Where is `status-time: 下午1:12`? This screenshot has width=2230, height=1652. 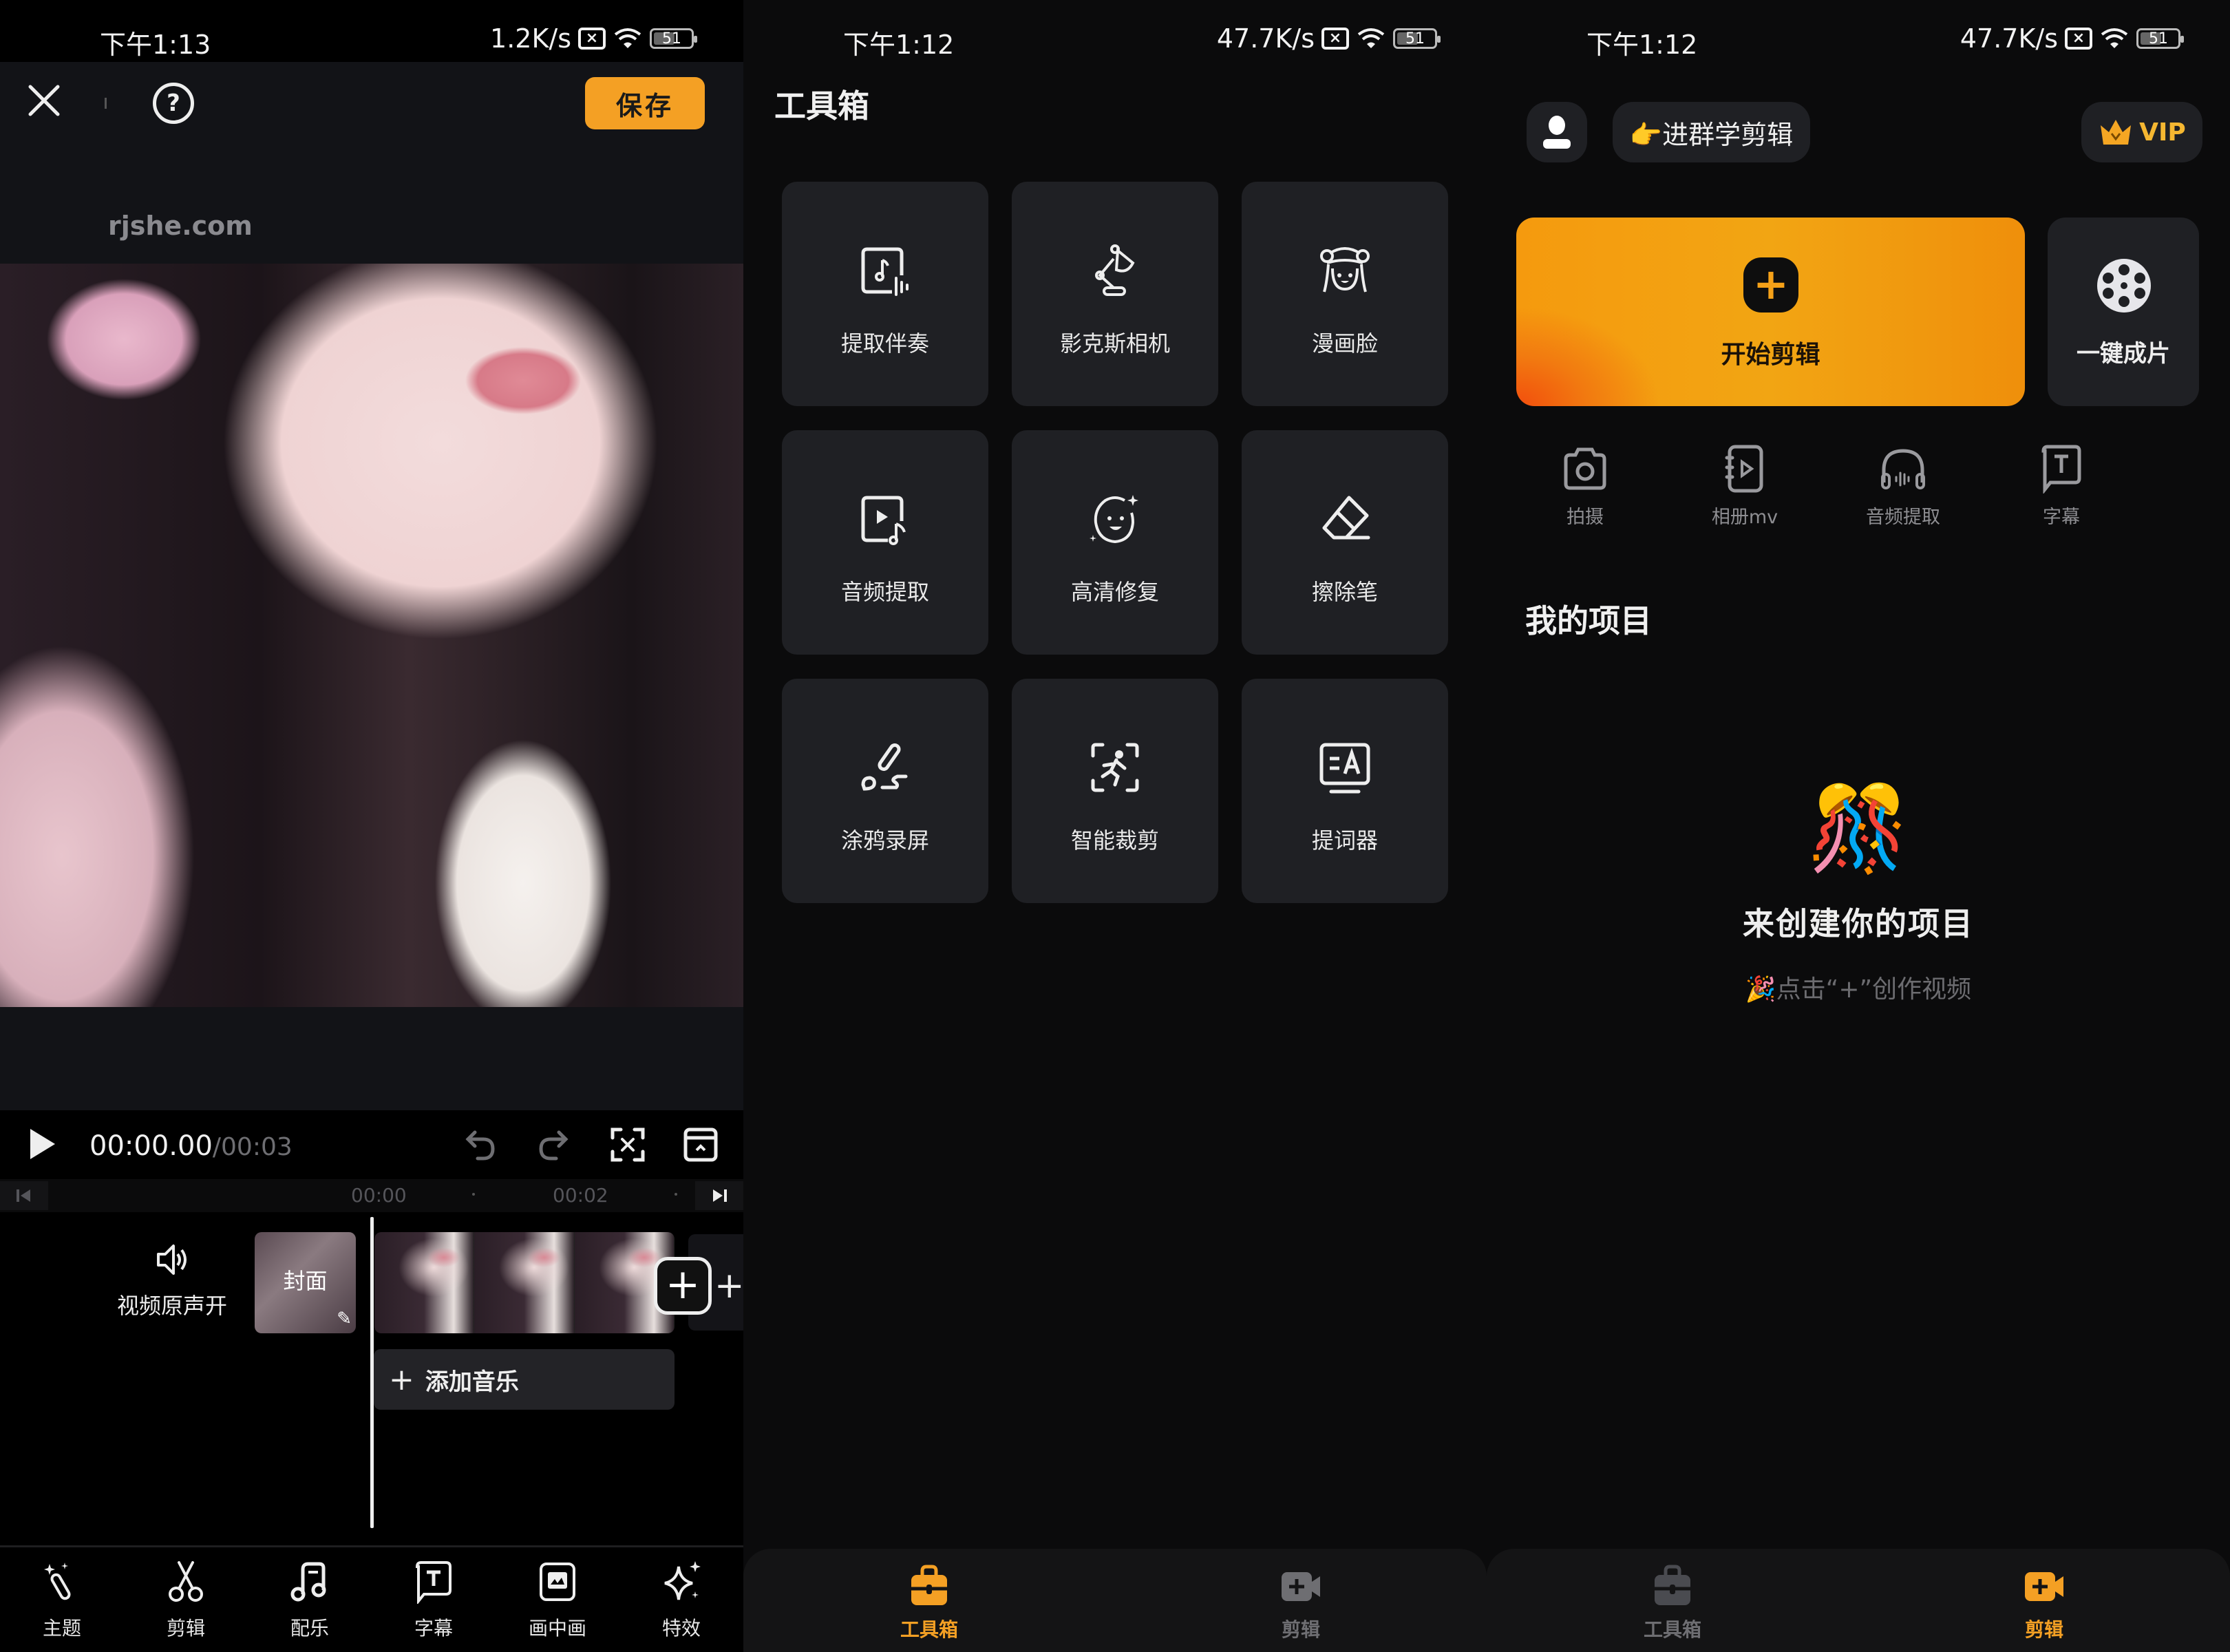
status-time: 下午1:12 is located at coordinates (899, 45).